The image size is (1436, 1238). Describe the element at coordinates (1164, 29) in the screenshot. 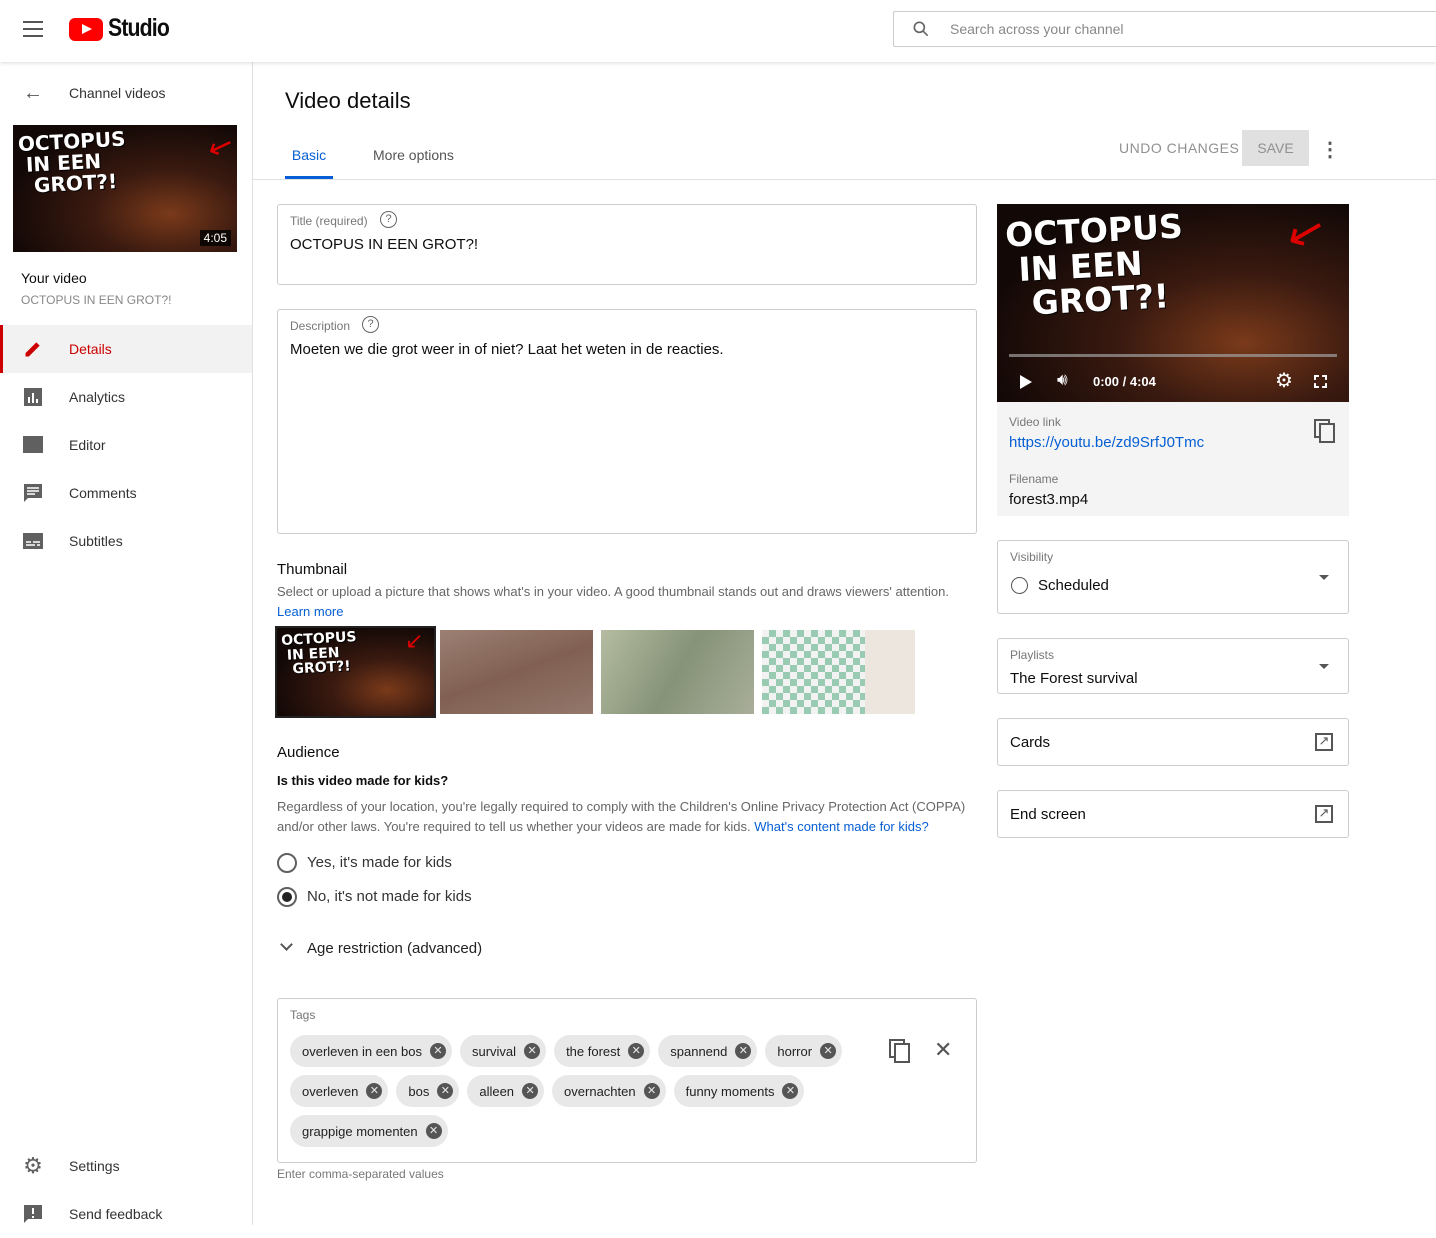

I see `search-input: Search across your channel` at that location.